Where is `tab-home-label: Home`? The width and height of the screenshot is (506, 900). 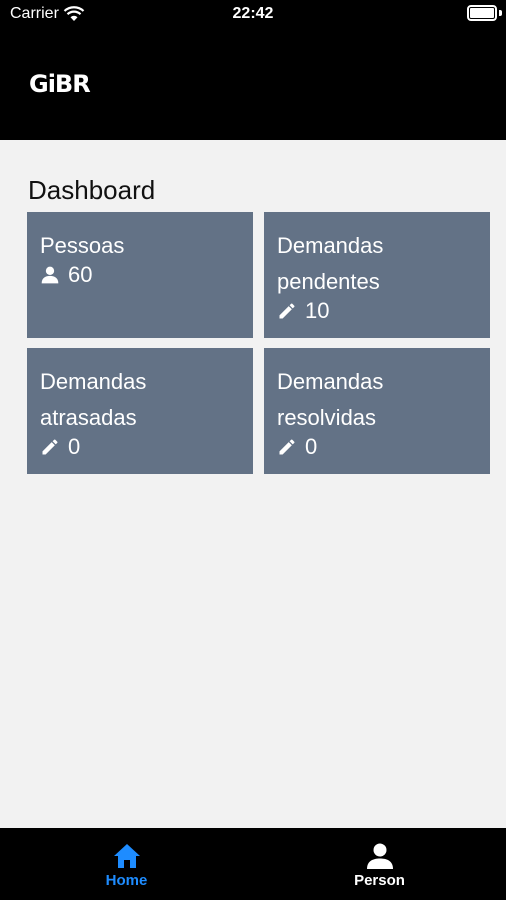 tab-home-label: Home is located at coordinates (126, 880).